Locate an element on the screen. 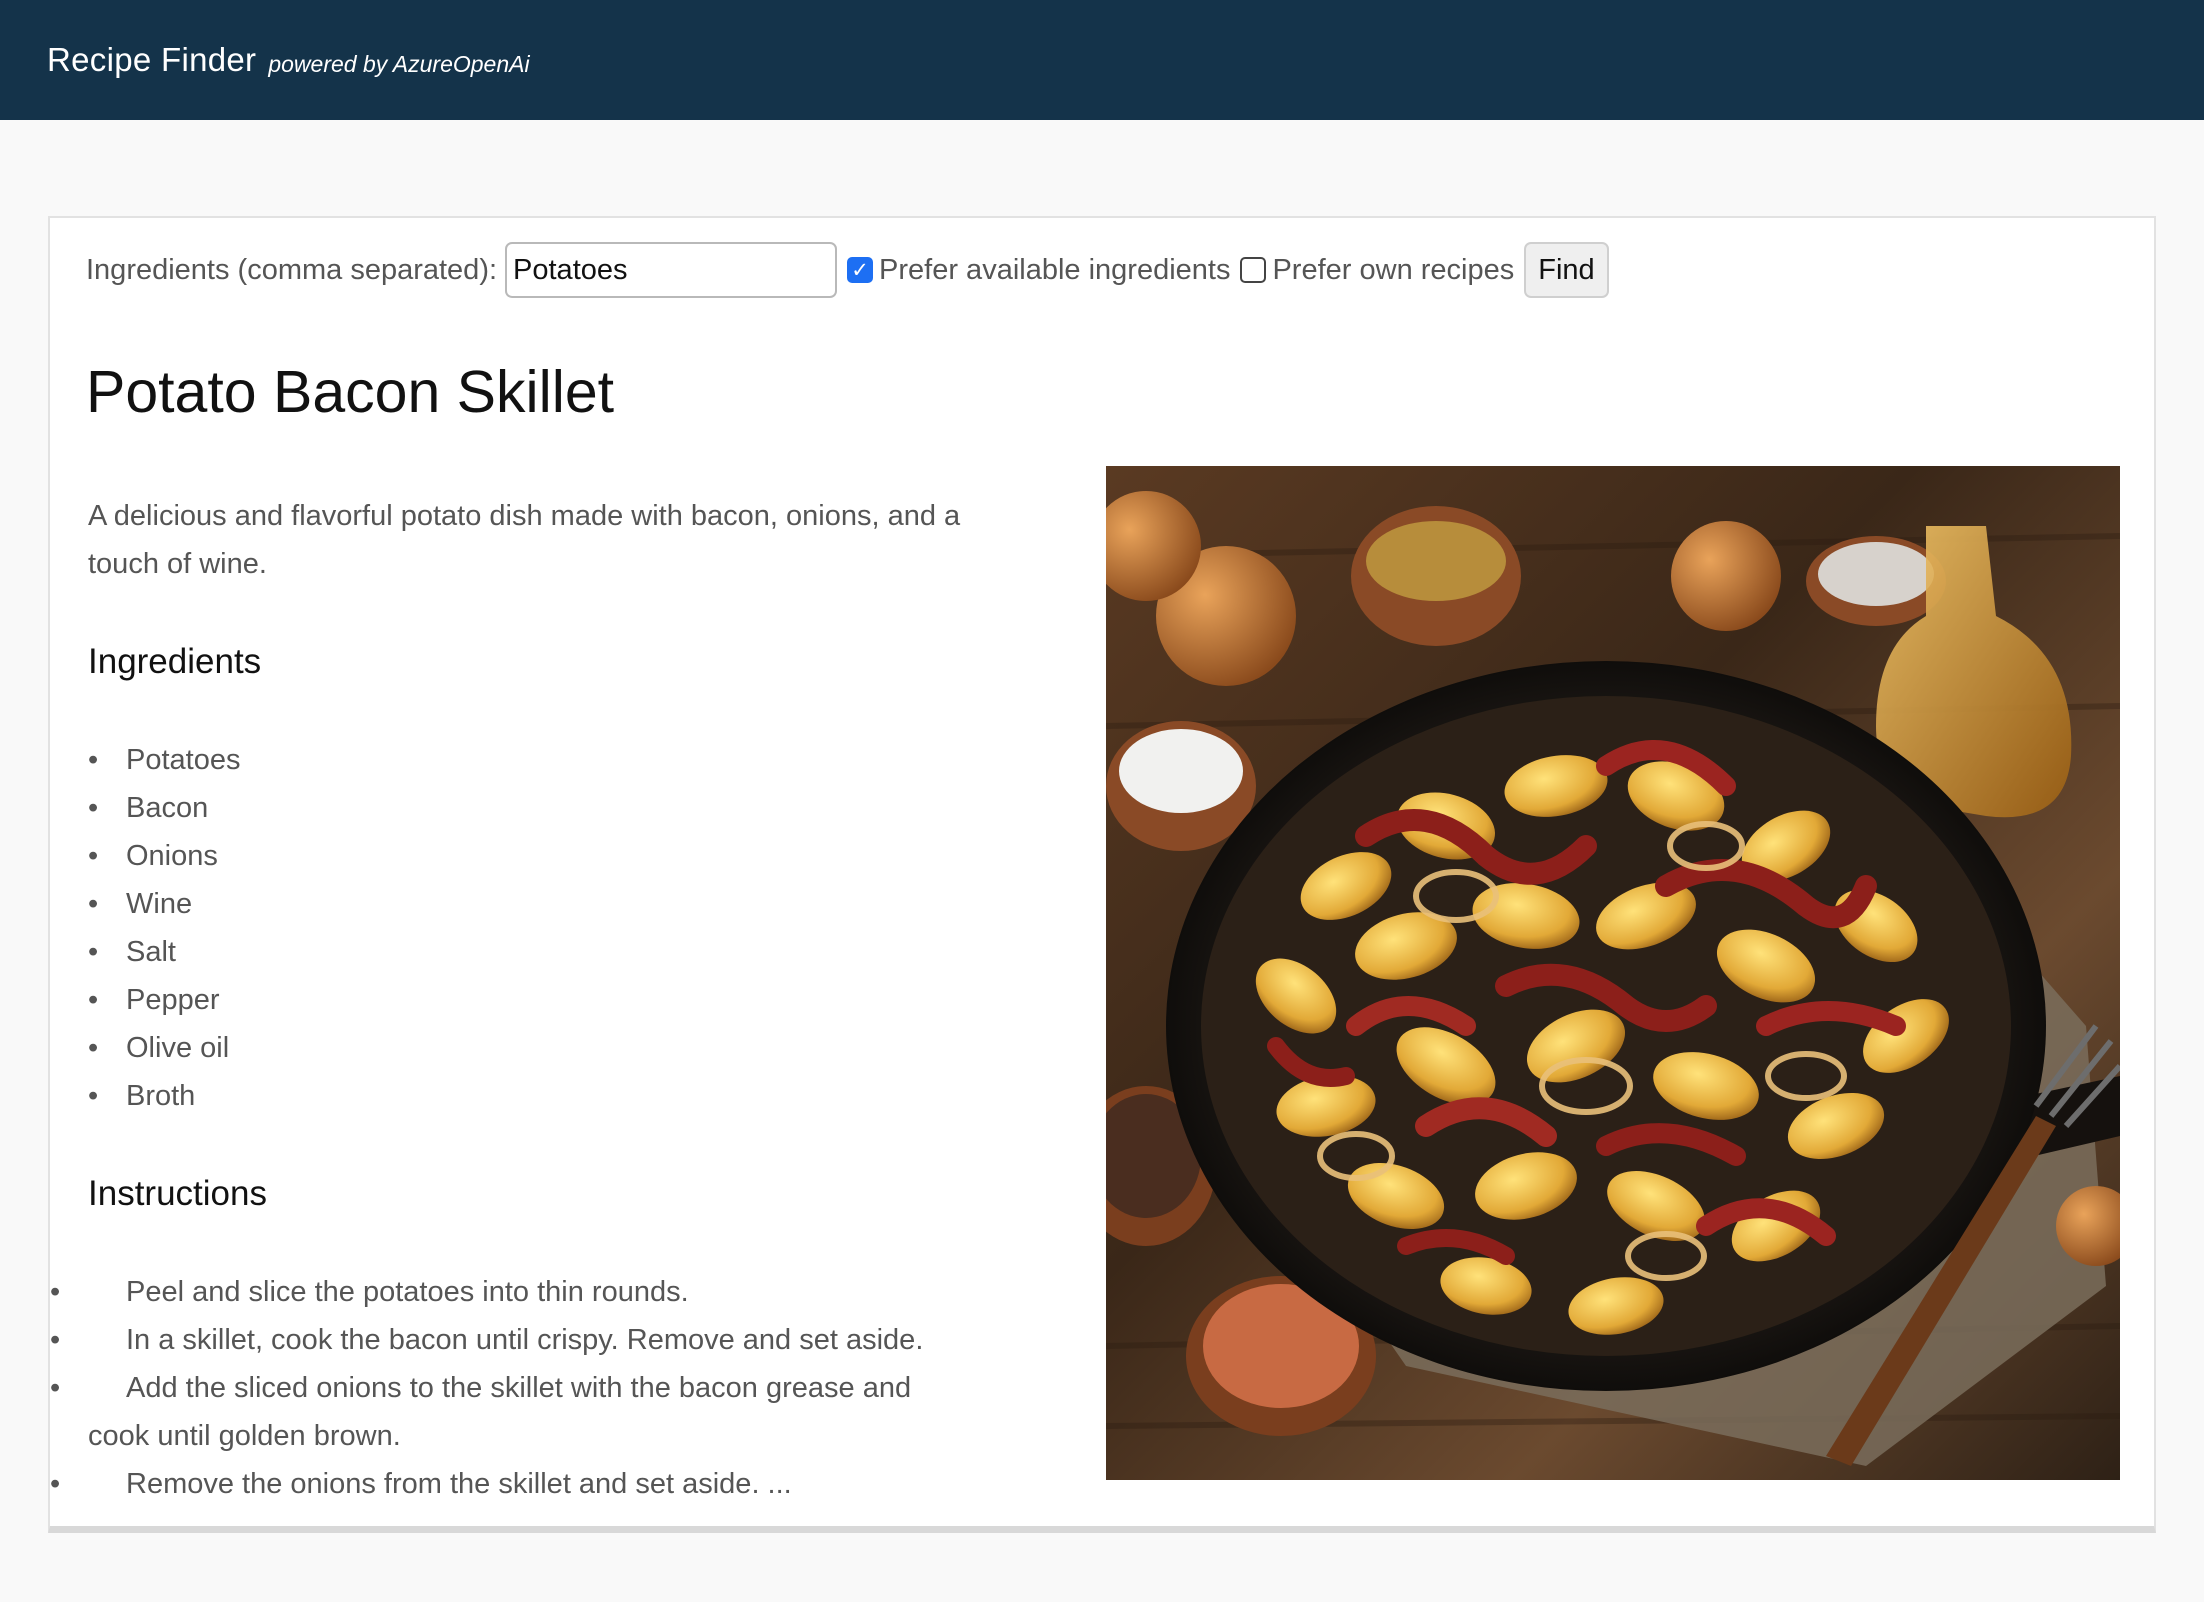  prefer-own-label: Prefer own recipes is located at coordinates (1393, 270).